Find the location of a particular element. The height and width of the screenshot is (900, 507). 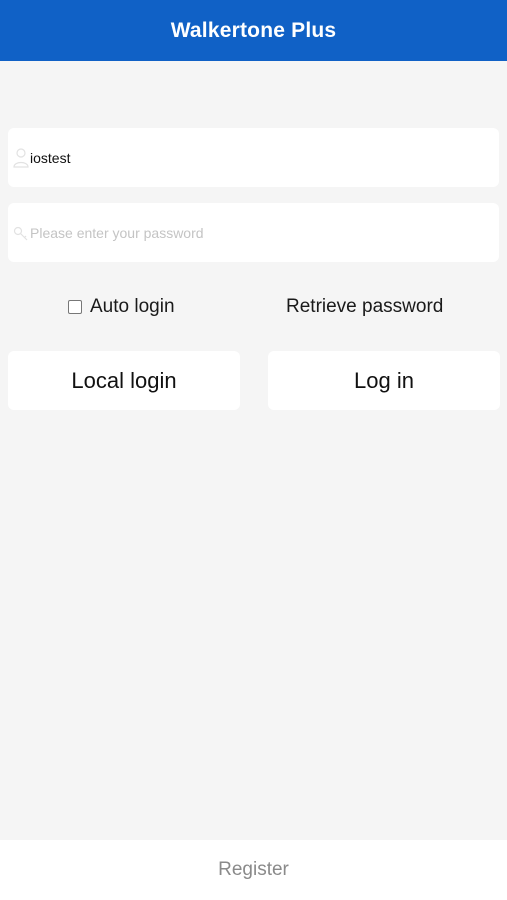

retrieve-password-link: Retrieve password is located at coordinates (364, 307).